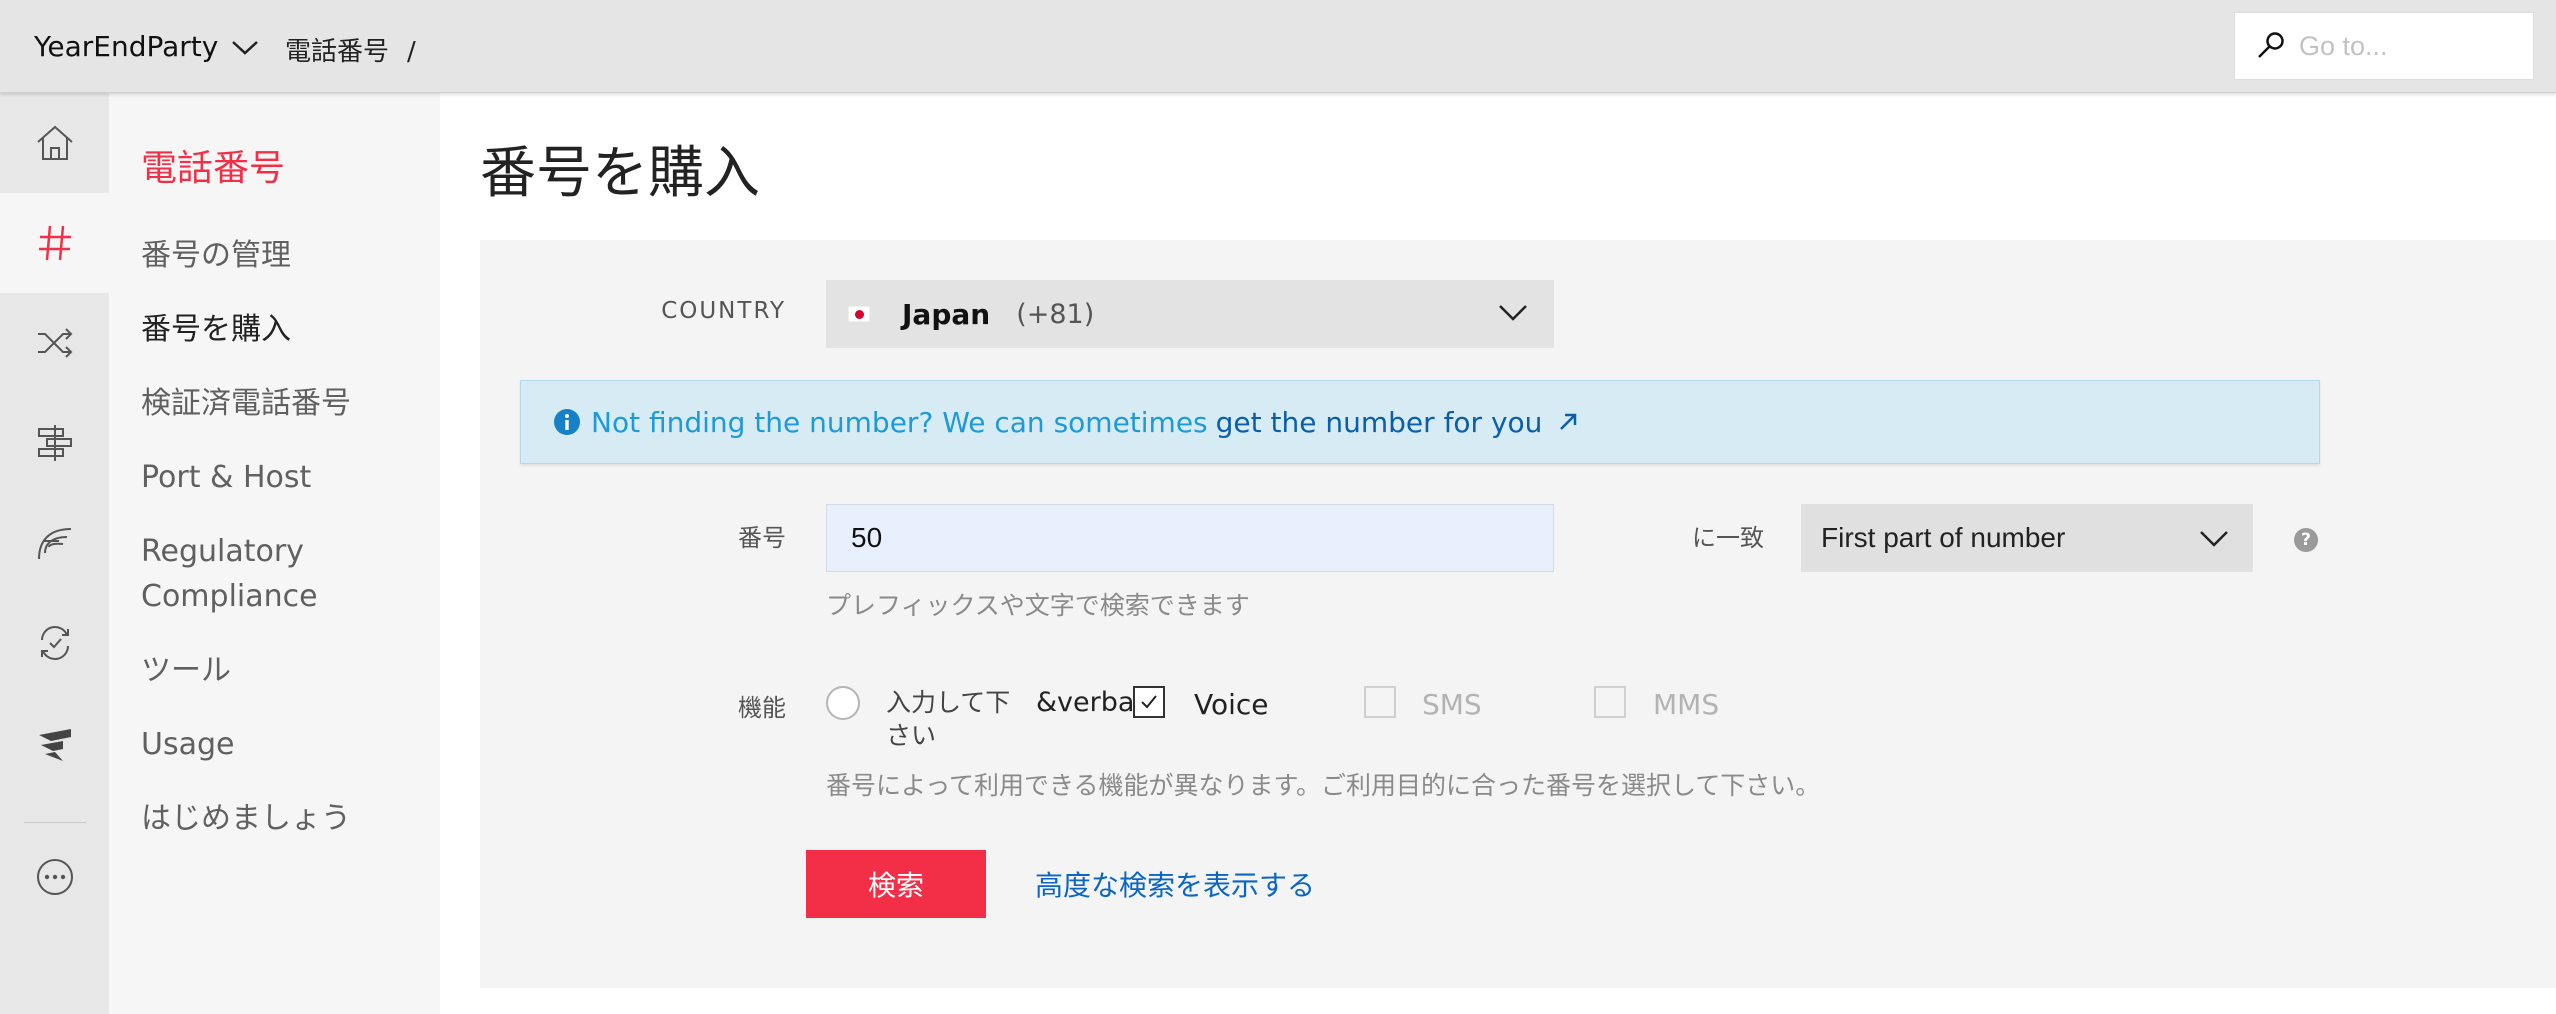 This screenshot has width=2556, height=1014. What do you see at coordinates (899, 422) in the screenshot?
I see `info-text: Not finding the number? We can sometimes` at bounding box center [899, 422].